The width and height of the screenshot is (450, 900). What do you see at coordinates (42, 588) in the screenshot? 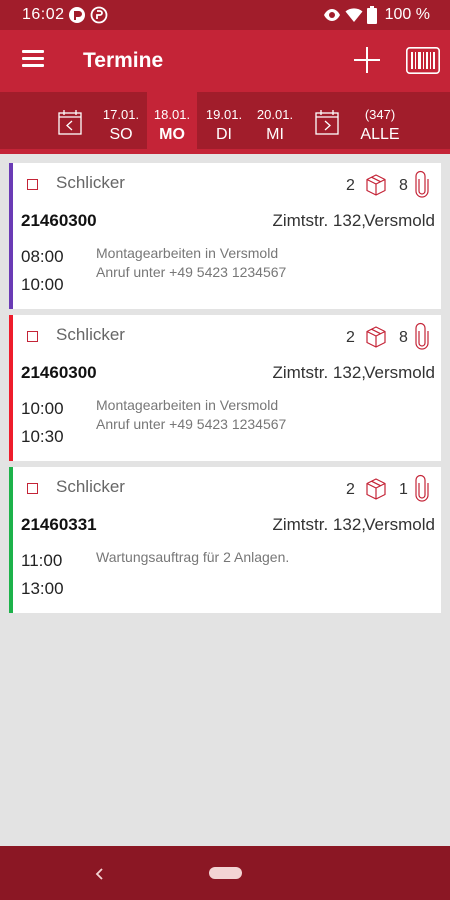
I see `end-time: 13:00` at bounding box center [42, 588].